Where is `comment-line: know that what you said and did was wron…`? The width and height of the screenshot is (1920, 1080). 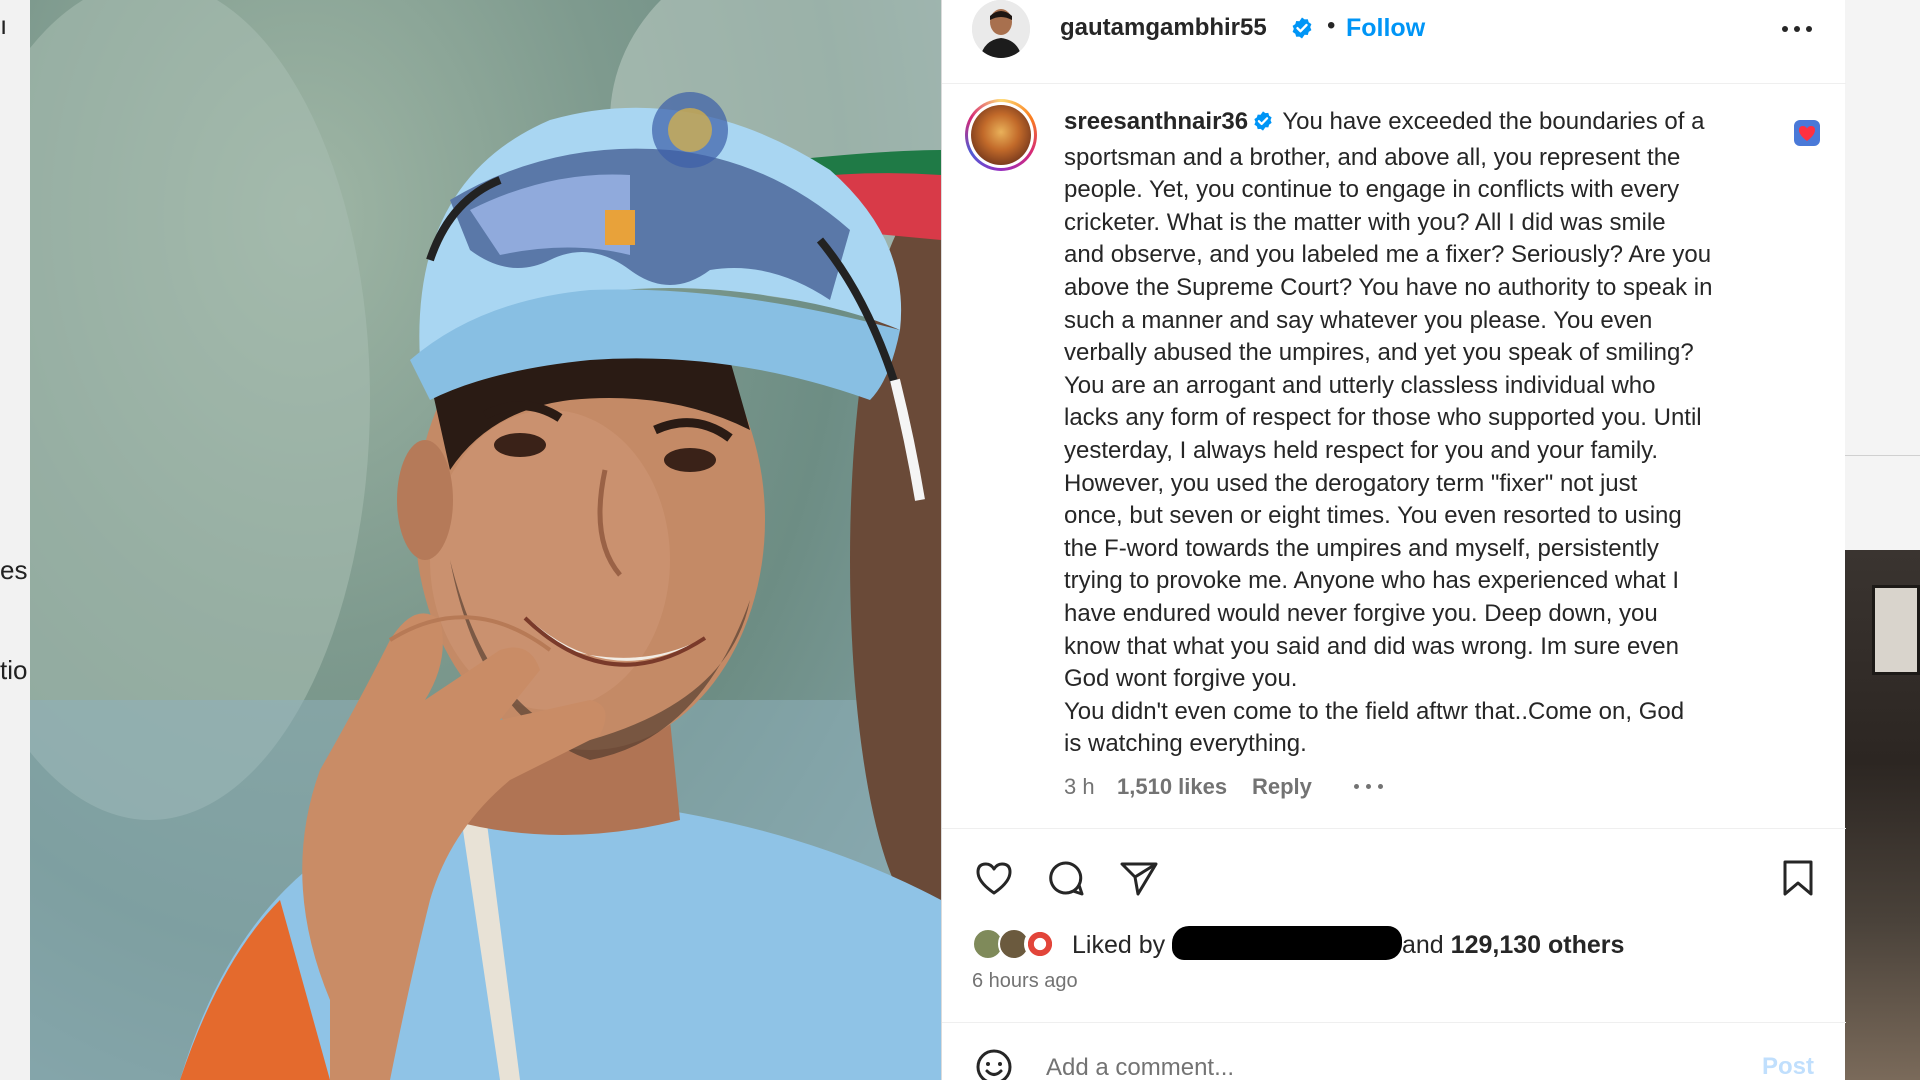
comment-line: know that what you said and did was wron… is located at coordinates (1371, 646).